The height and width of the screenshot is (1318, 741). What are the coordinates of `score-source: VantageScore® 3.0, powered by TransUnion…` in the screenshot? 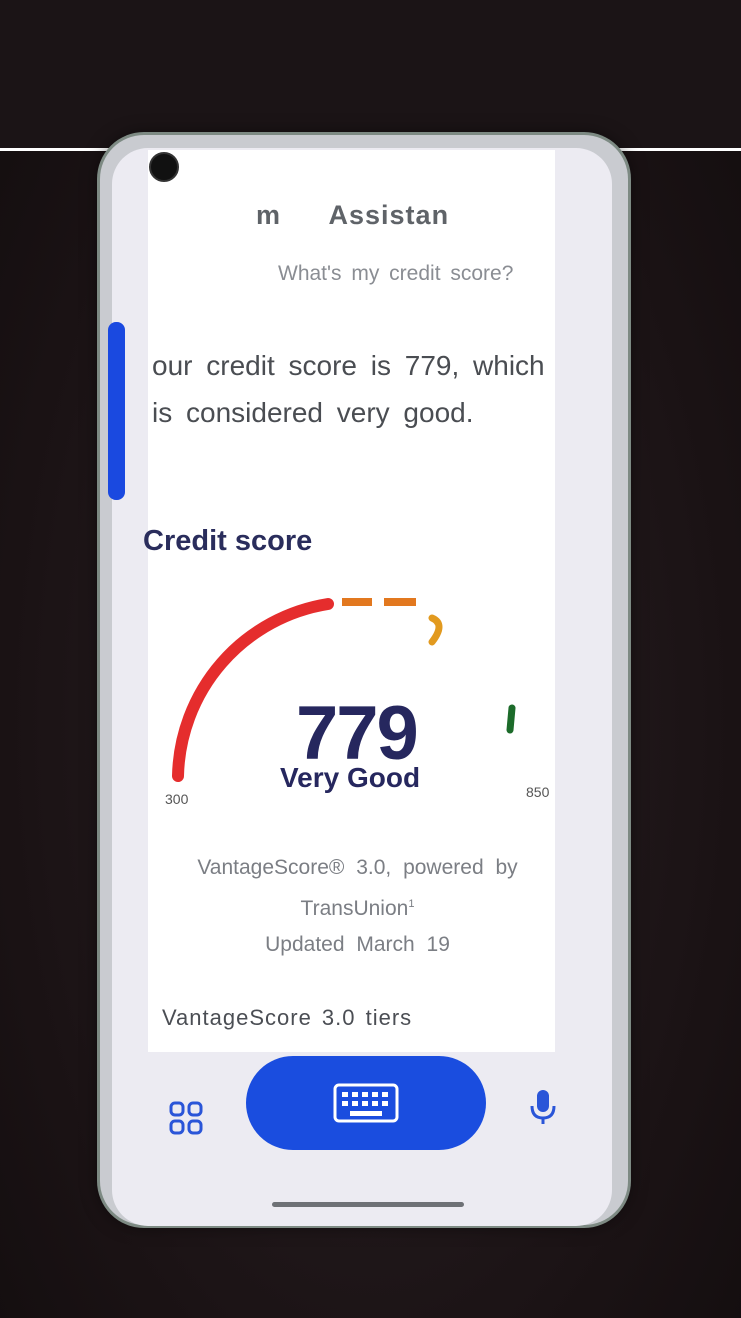 It's located at (357, 906).